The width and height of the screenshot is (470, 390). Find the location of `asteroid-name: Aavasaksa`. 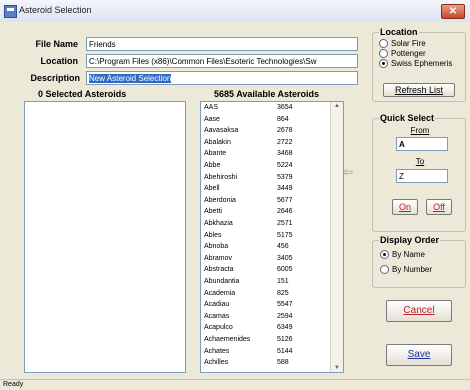

asteroid-name: Aavasaksa is located at coordinates (221, 131).